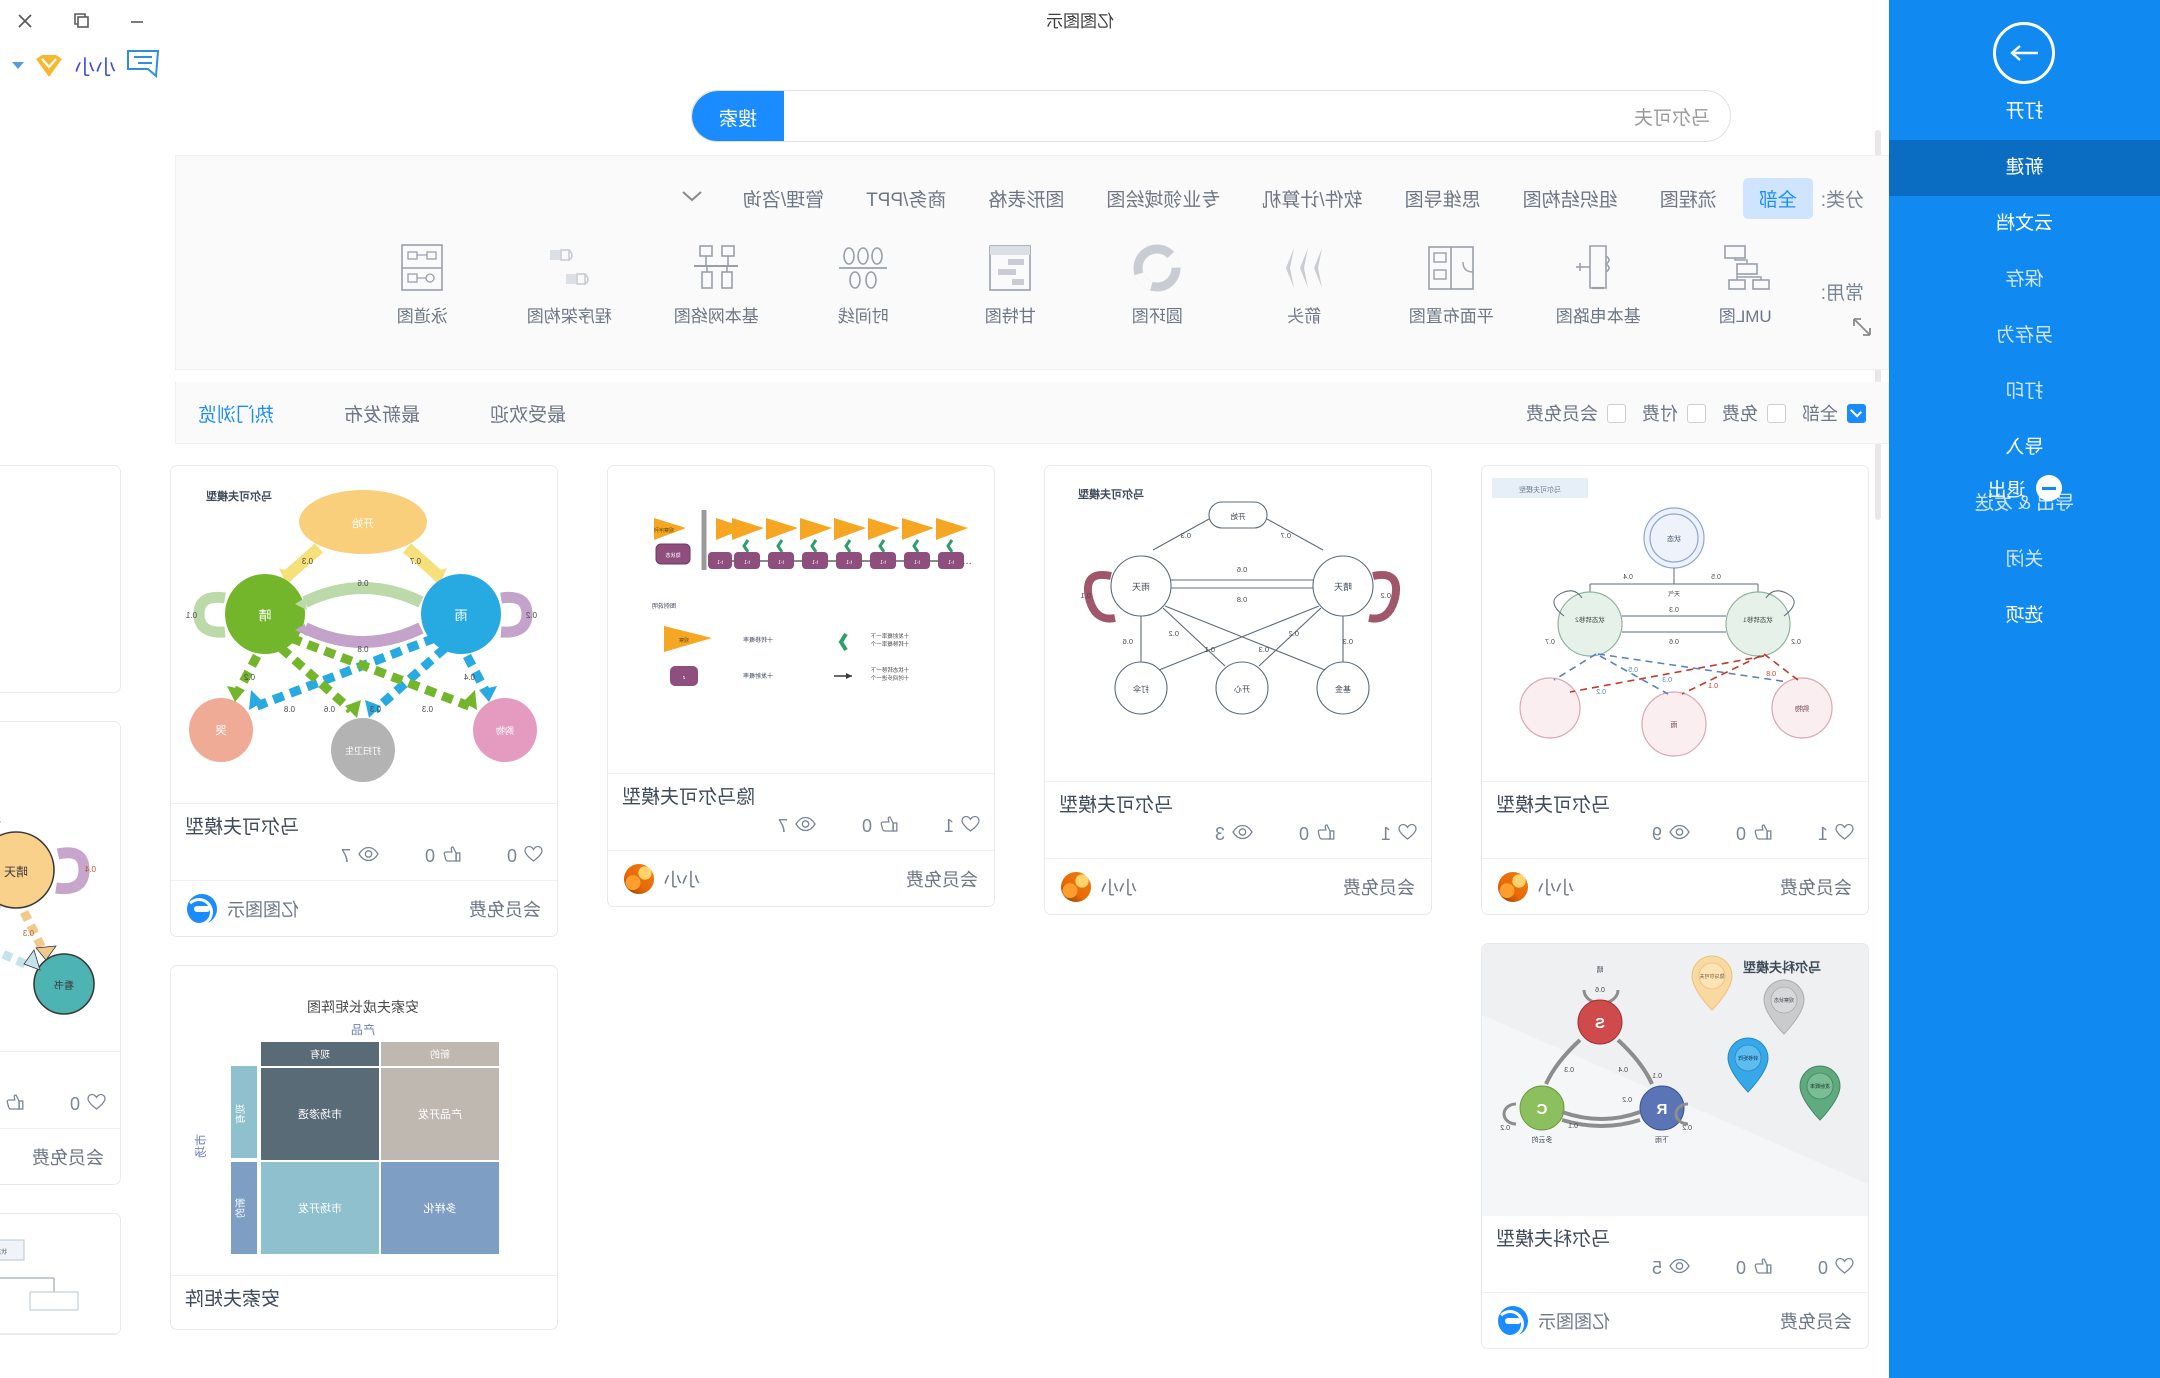 The height and width of the screenshot is (1378, 2160). I want to click on file-menu-item-options: 选项, so click(2024, 616).